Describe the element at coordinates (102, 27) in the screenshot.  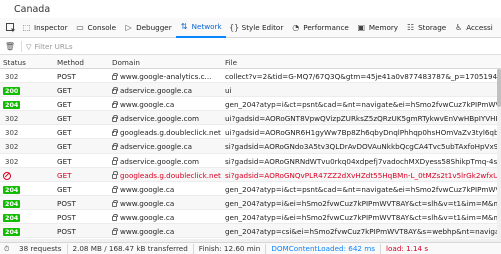
I see `tab-label: Console` at that location.